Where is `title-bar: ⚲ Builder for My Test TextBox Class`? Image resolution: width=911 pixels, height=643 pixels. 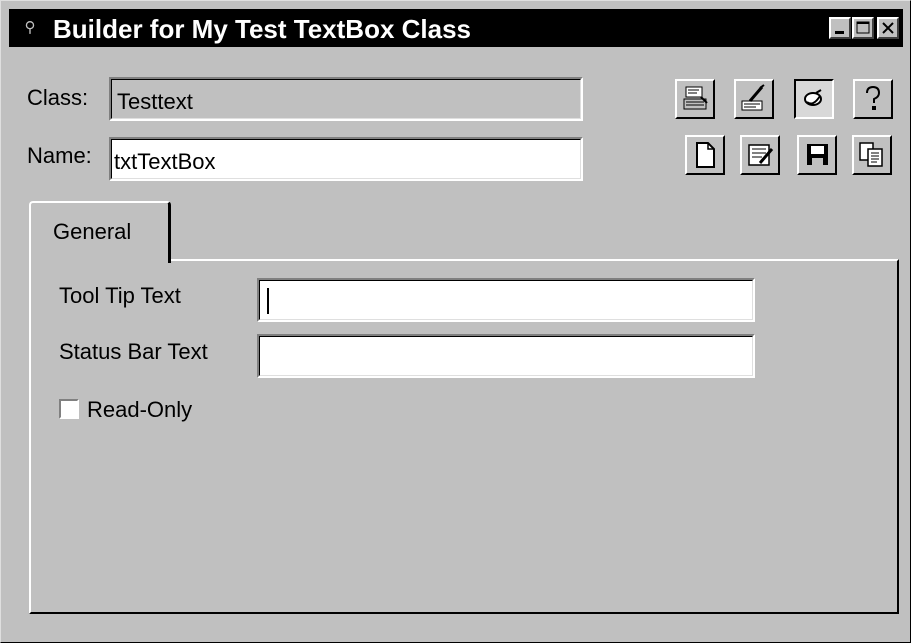
title-bar: ⚲ Builder for My Test TextBox Class is located at coordinates (456, 28).